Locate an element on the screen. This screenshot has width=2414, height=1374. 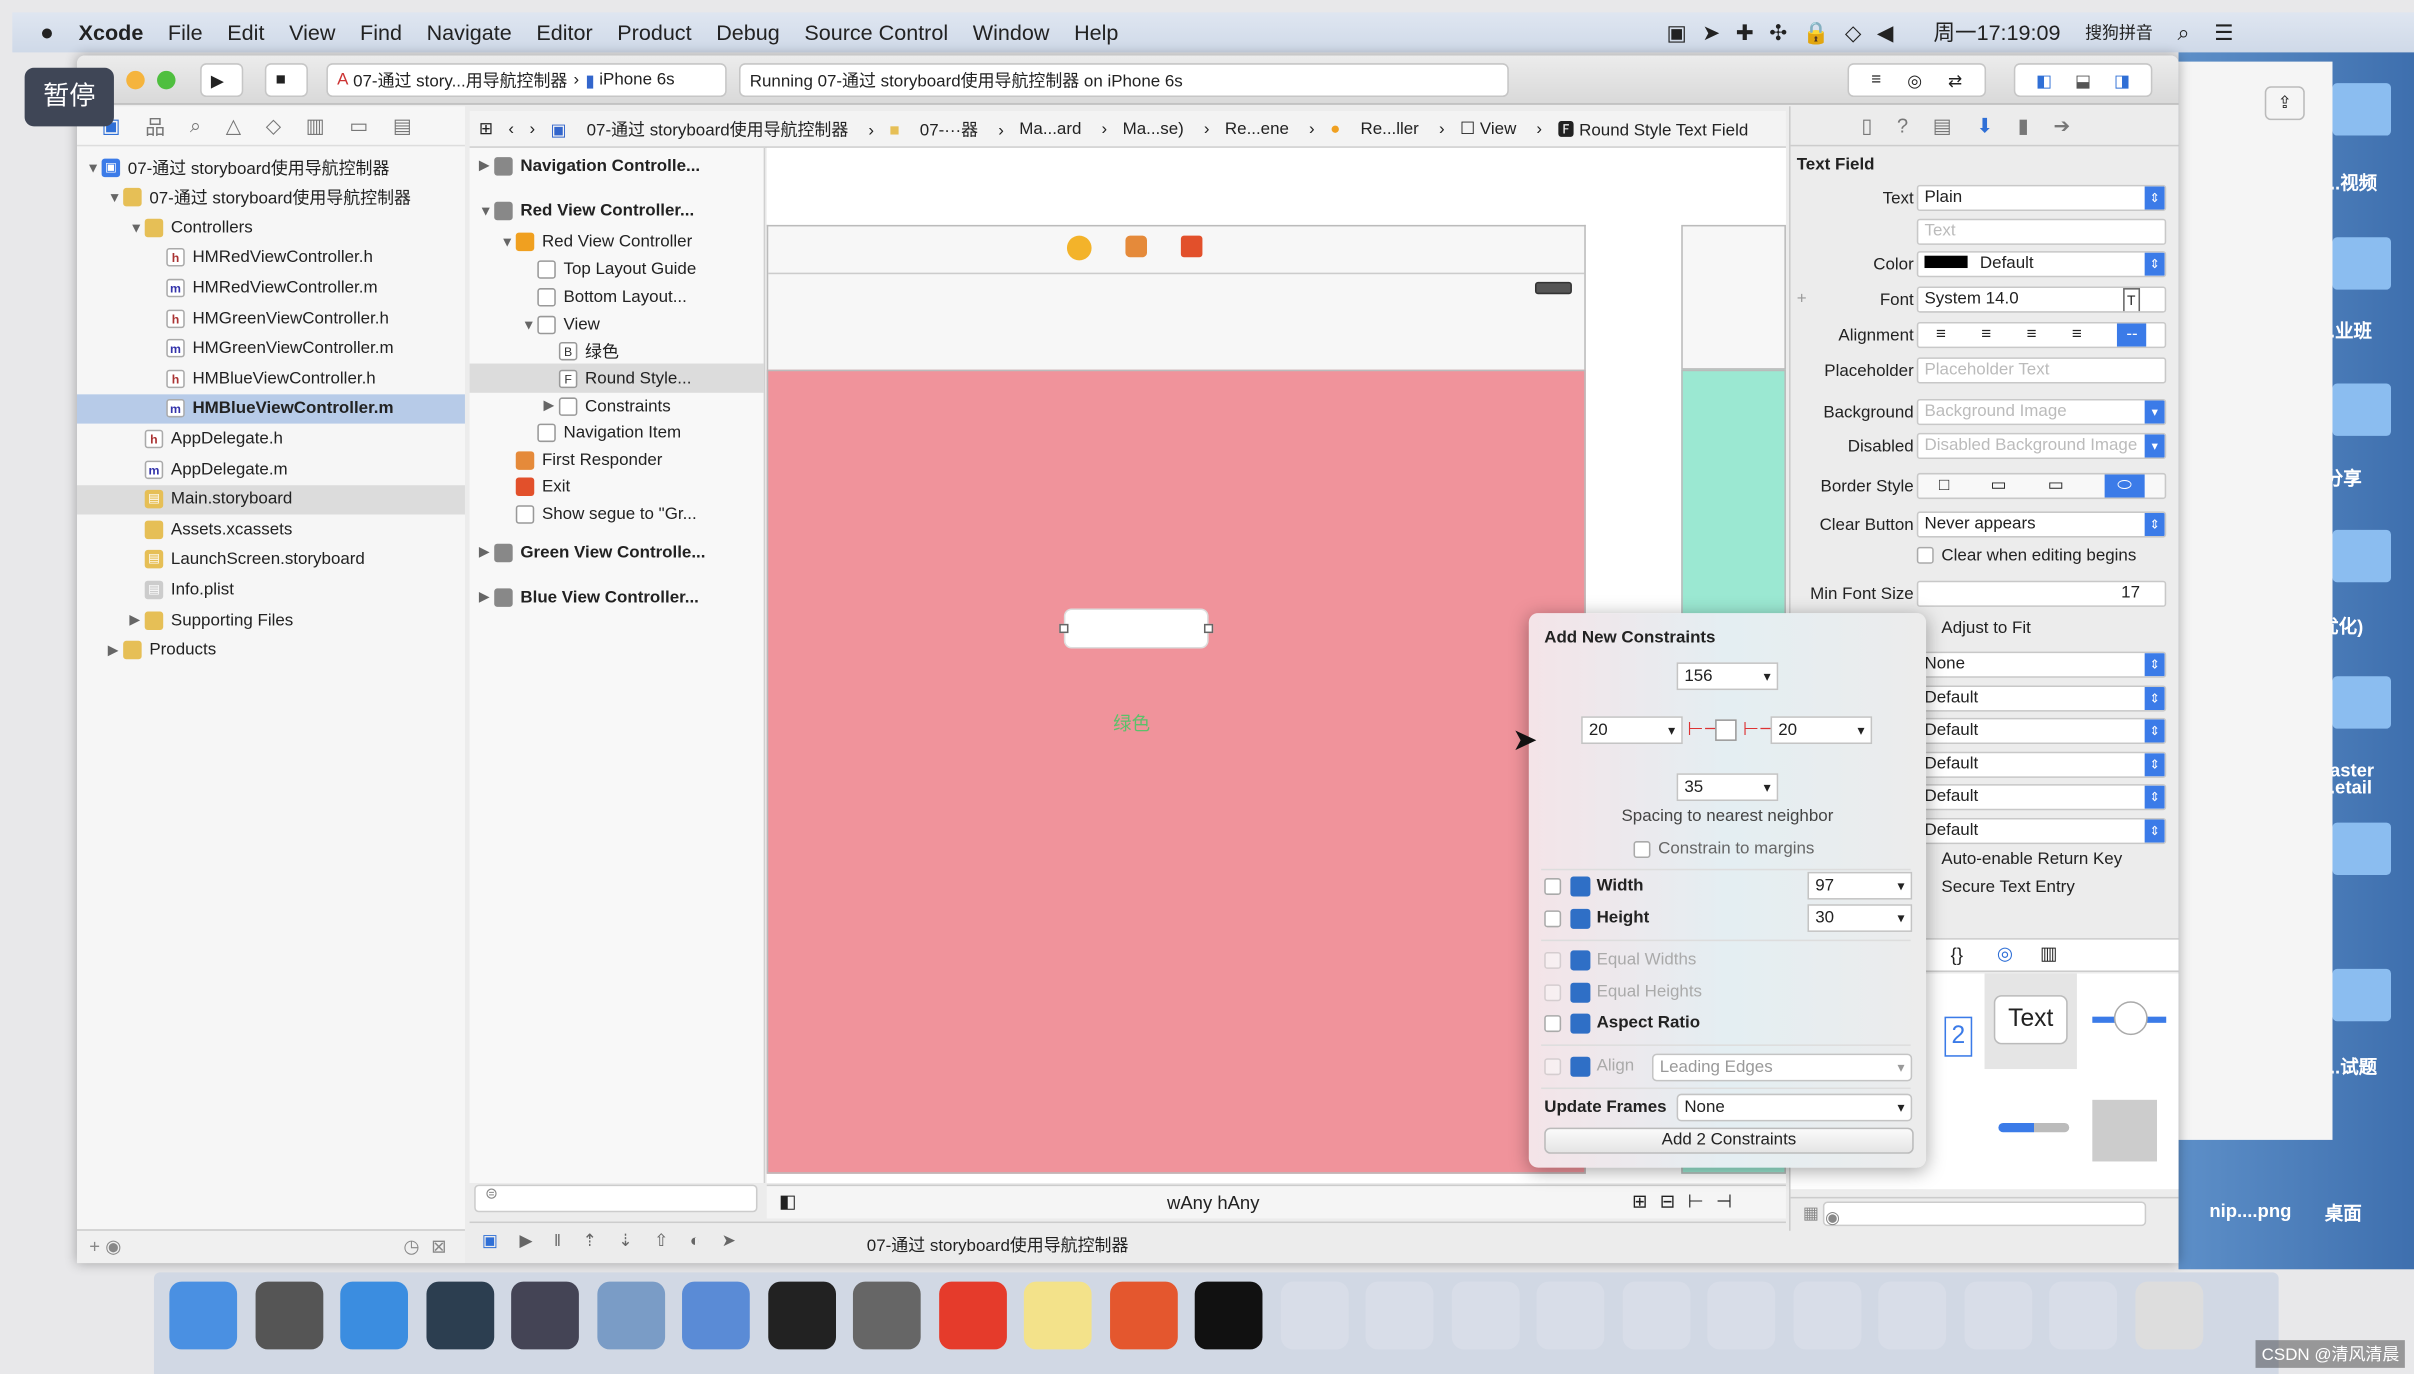
alignment-control: ≡ ≡ ≡ ≡ -- is located at coordinates (2041, 335).